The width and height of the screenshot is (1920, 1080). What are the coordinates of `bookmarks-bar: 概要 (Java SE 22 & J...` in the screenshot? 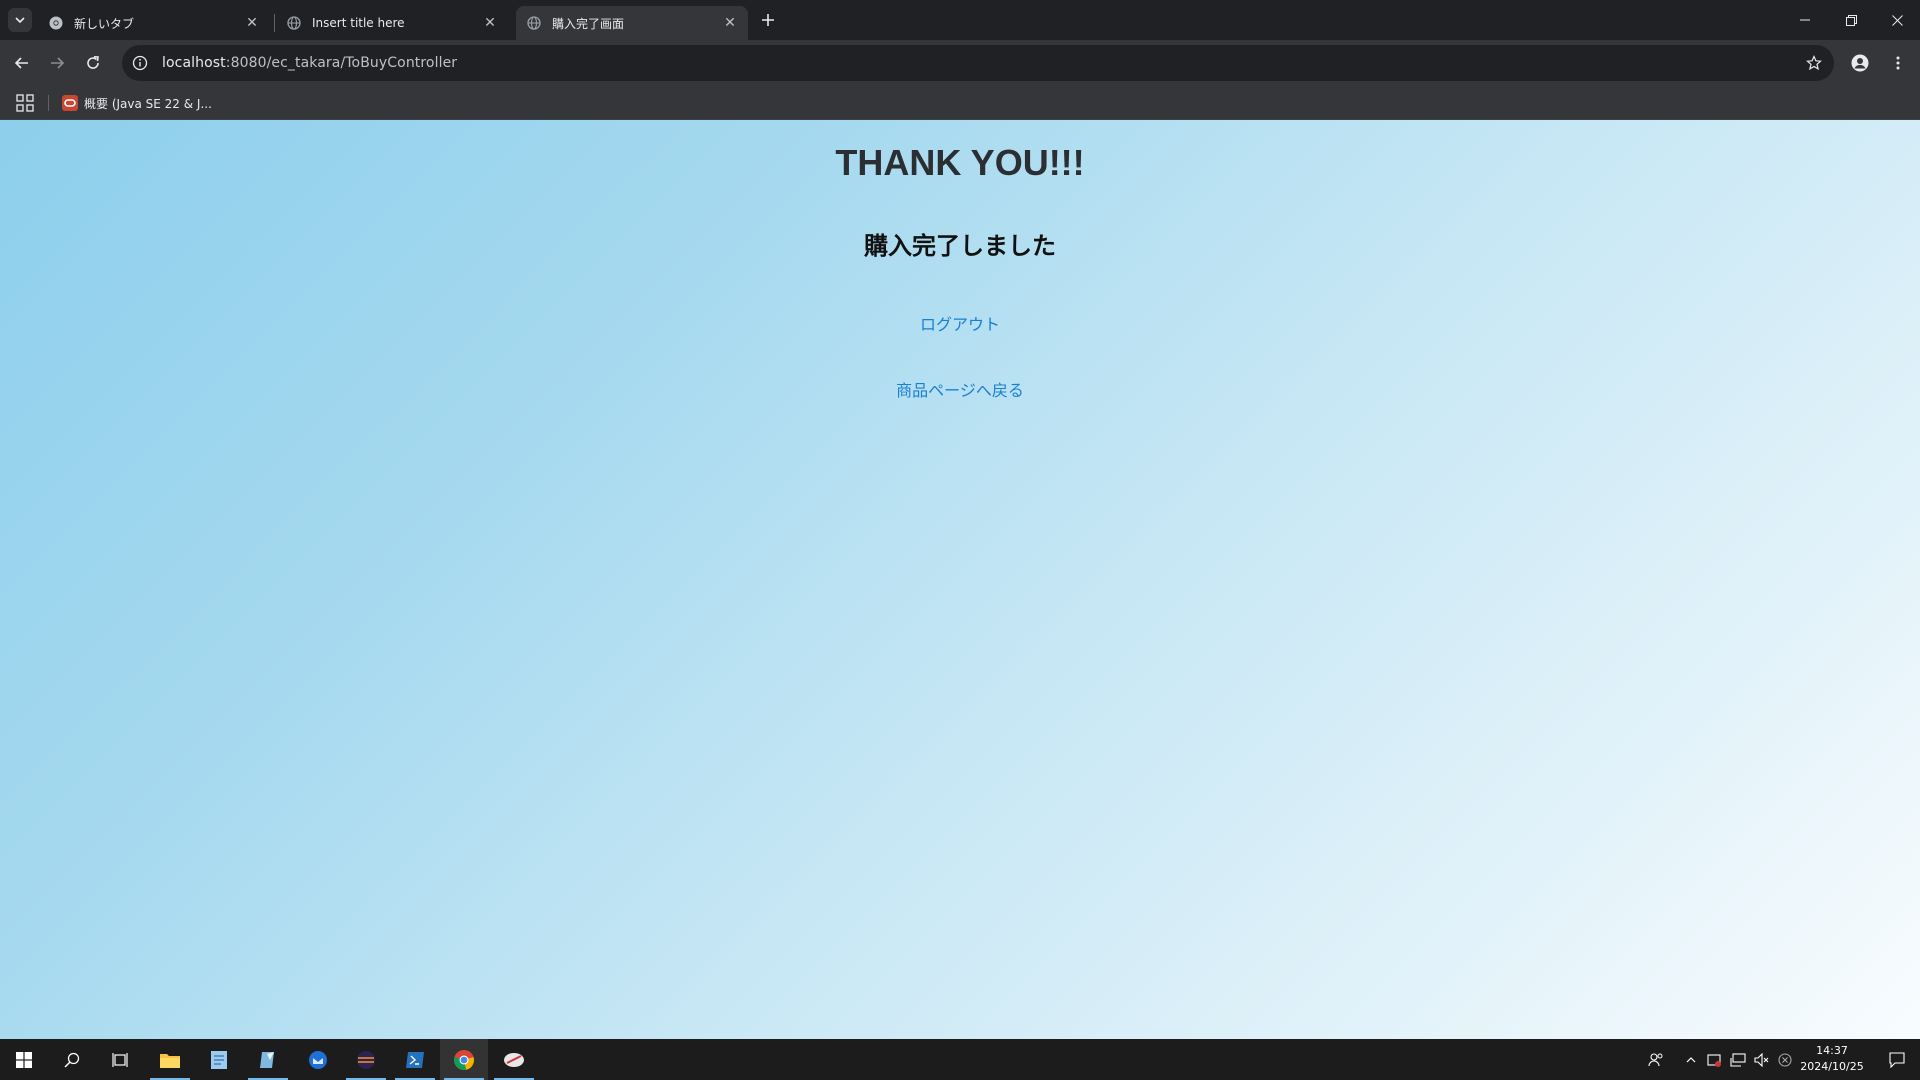 It's located at (960, 103).